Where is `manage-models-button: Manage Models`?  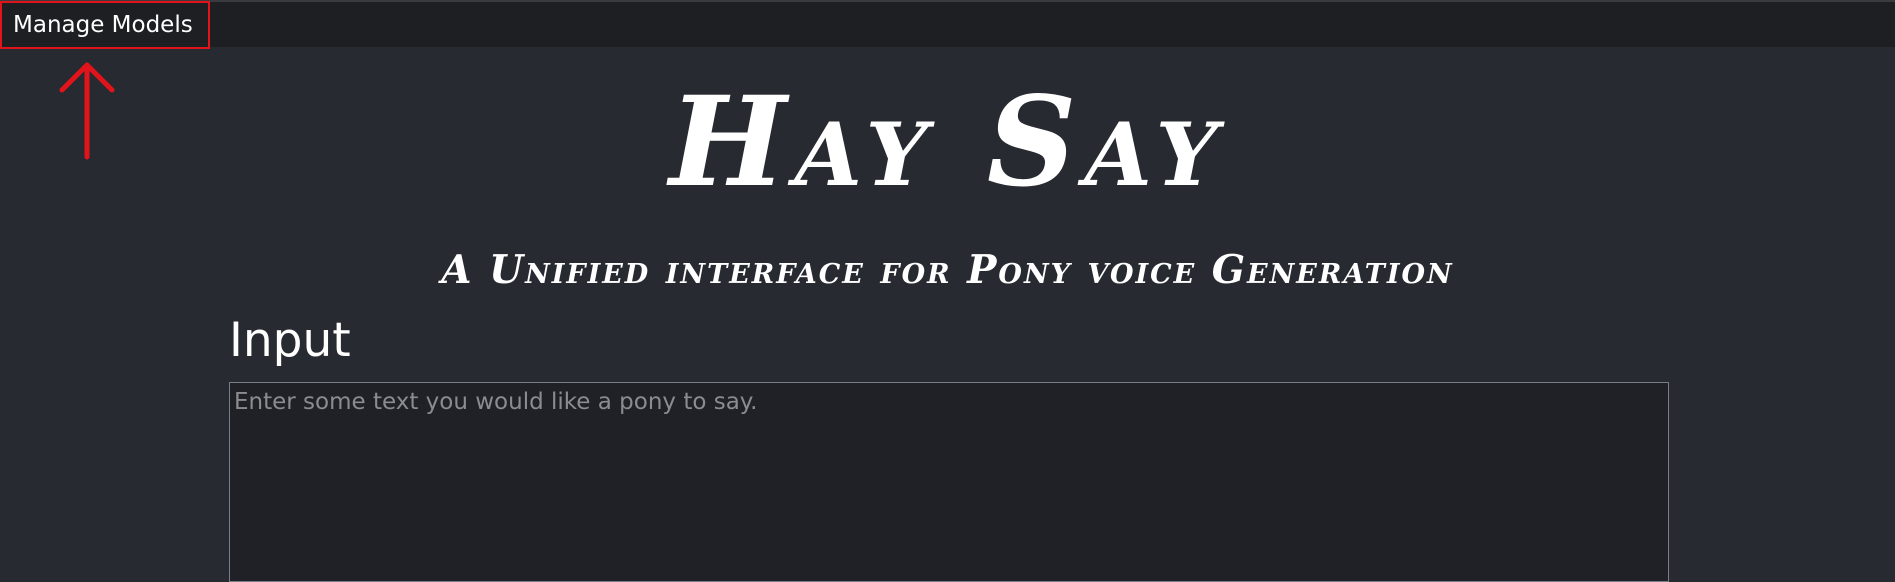
manage-models-button: Manage Models is located at coordinates (105, 25).